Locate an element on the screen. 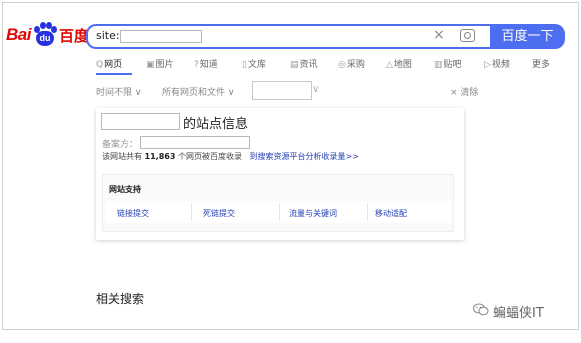 The height and width of the screenshot is (343, 581). index-stat: 该网站共有 11,863 个网页被百度收录 到搜索资源平台分析收录量>> is located at coordinates (230, 156).